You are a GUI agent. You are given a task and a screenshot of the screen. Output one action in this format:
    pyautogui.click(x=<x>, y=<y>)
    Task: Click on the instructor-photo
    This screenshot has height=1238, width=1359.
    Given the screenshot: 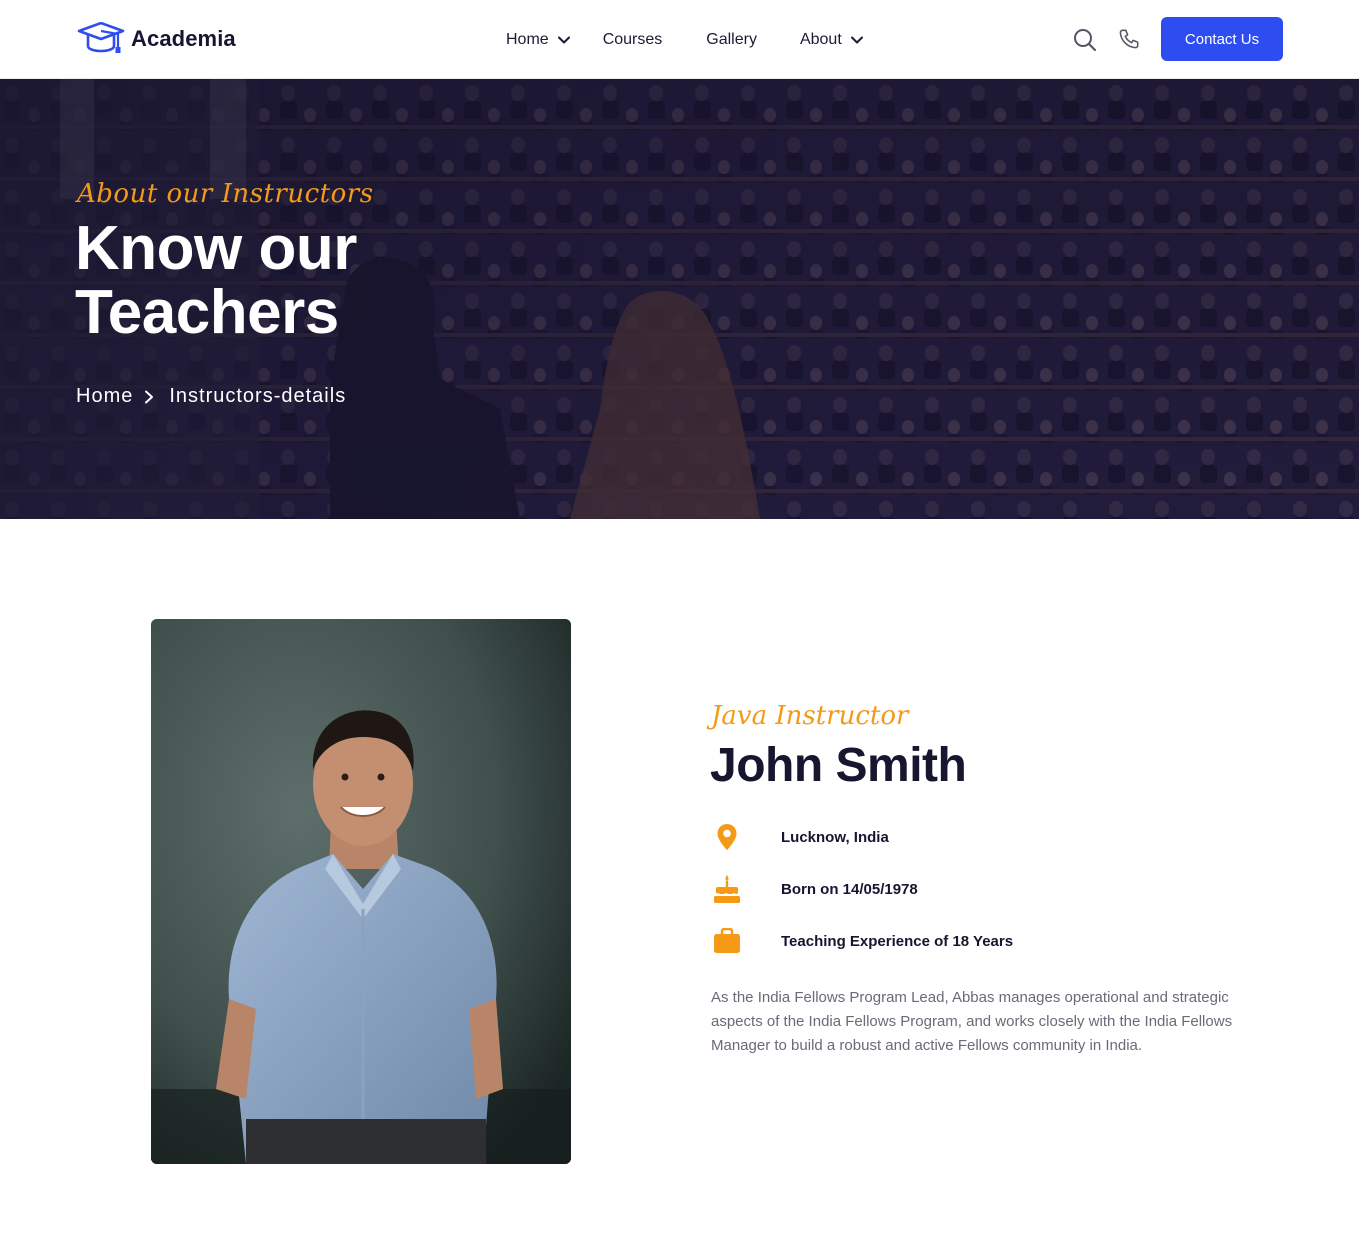 What is the action you would take?
    pyautogui.click(x=361, y=891)
    